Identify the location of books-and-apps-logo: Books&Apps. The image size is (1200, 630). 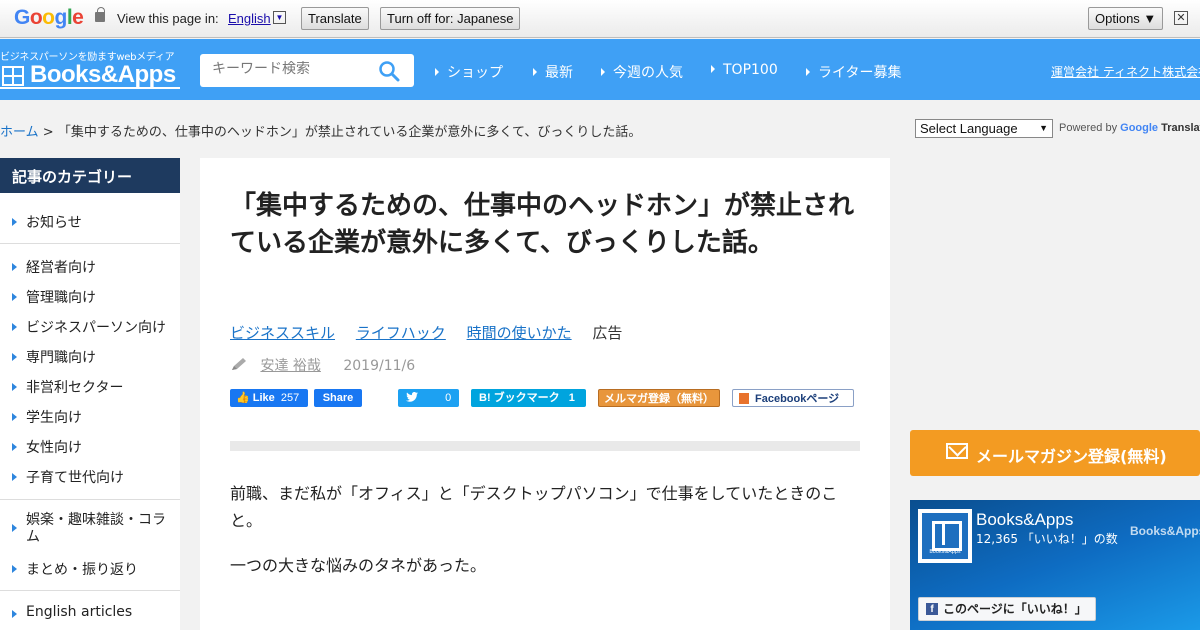
(945, 536).